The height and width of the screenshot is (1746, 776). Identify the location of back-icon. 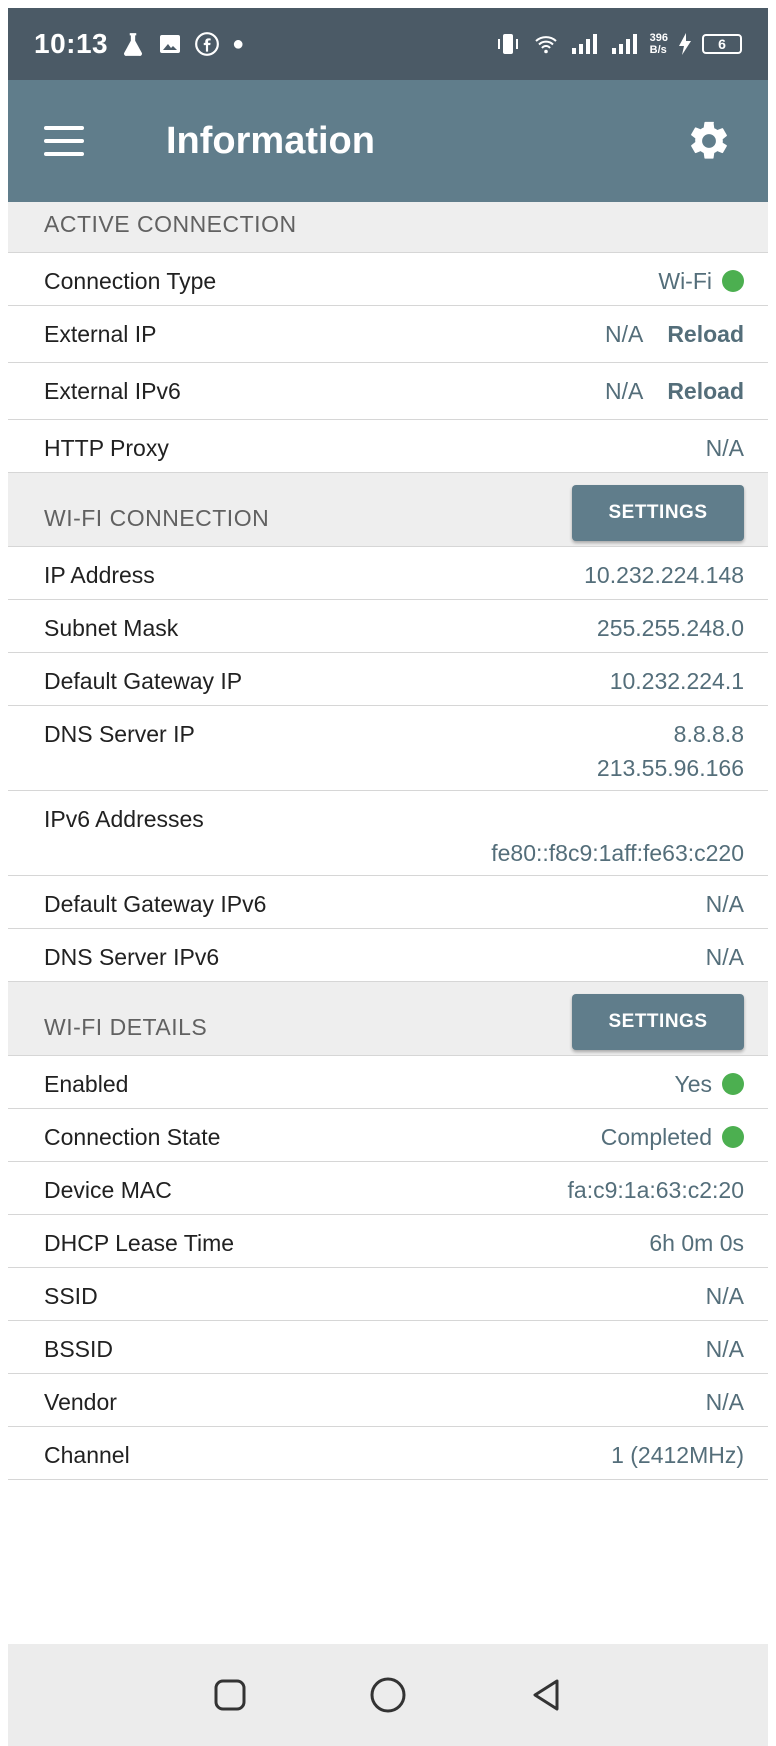
(546, 1695).